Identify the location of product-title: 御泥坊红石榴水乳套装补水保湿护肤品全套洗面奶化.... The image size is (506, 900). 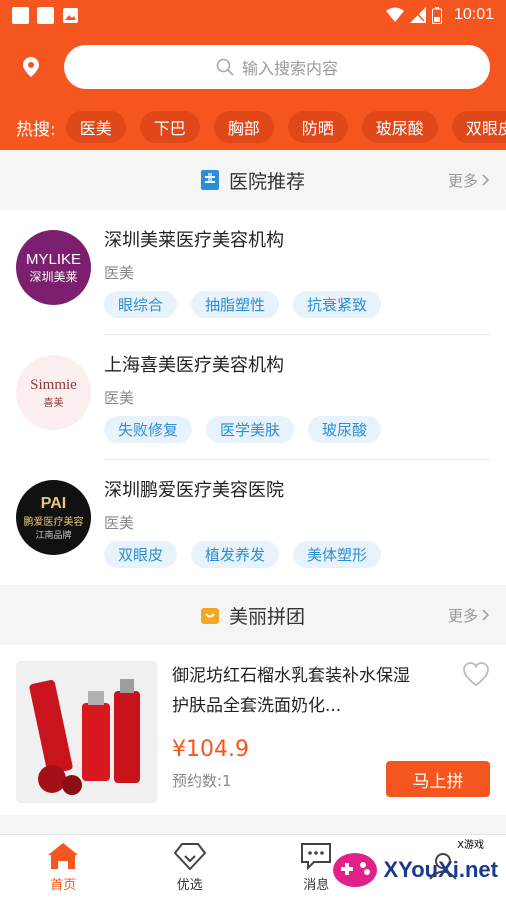
(291, 691).